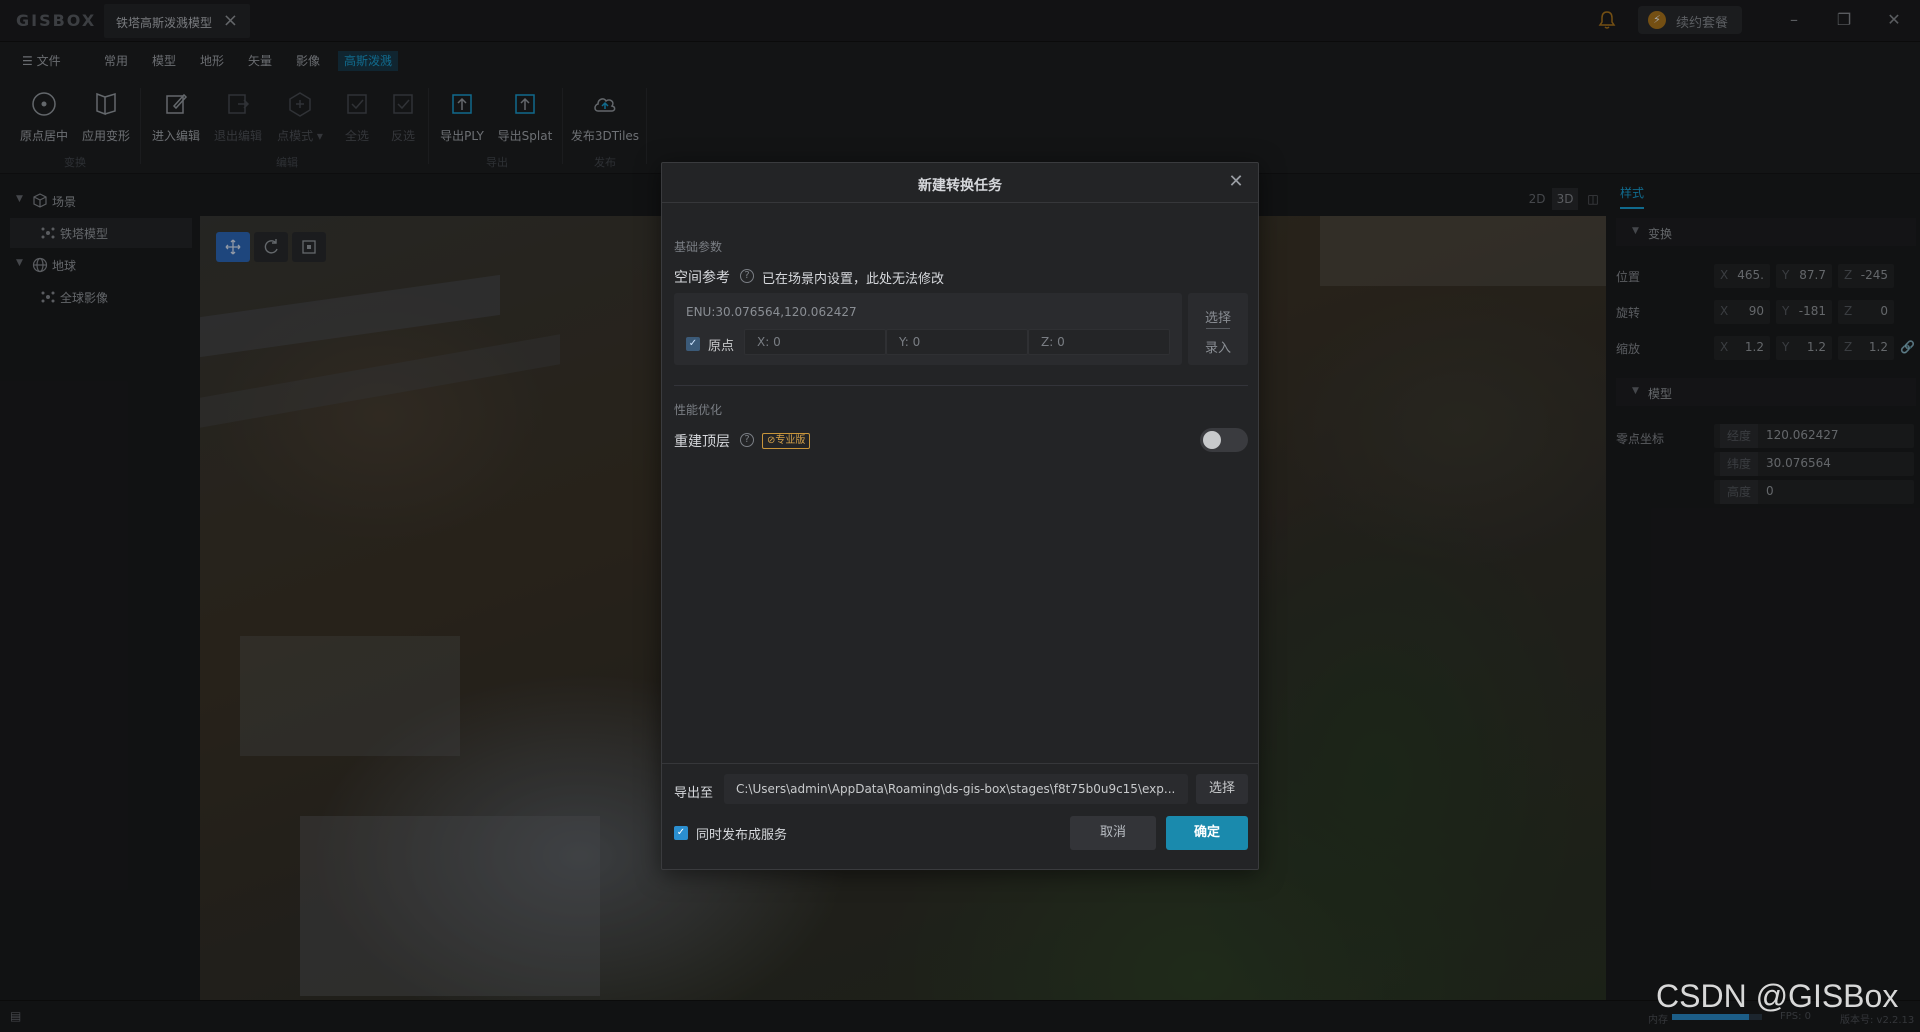 The height and width of the screenshot is (1032, 1920). Describe the element at coordinates (1224, 440) in the screenshot. I see `rebuild-top-toggle` at that location.